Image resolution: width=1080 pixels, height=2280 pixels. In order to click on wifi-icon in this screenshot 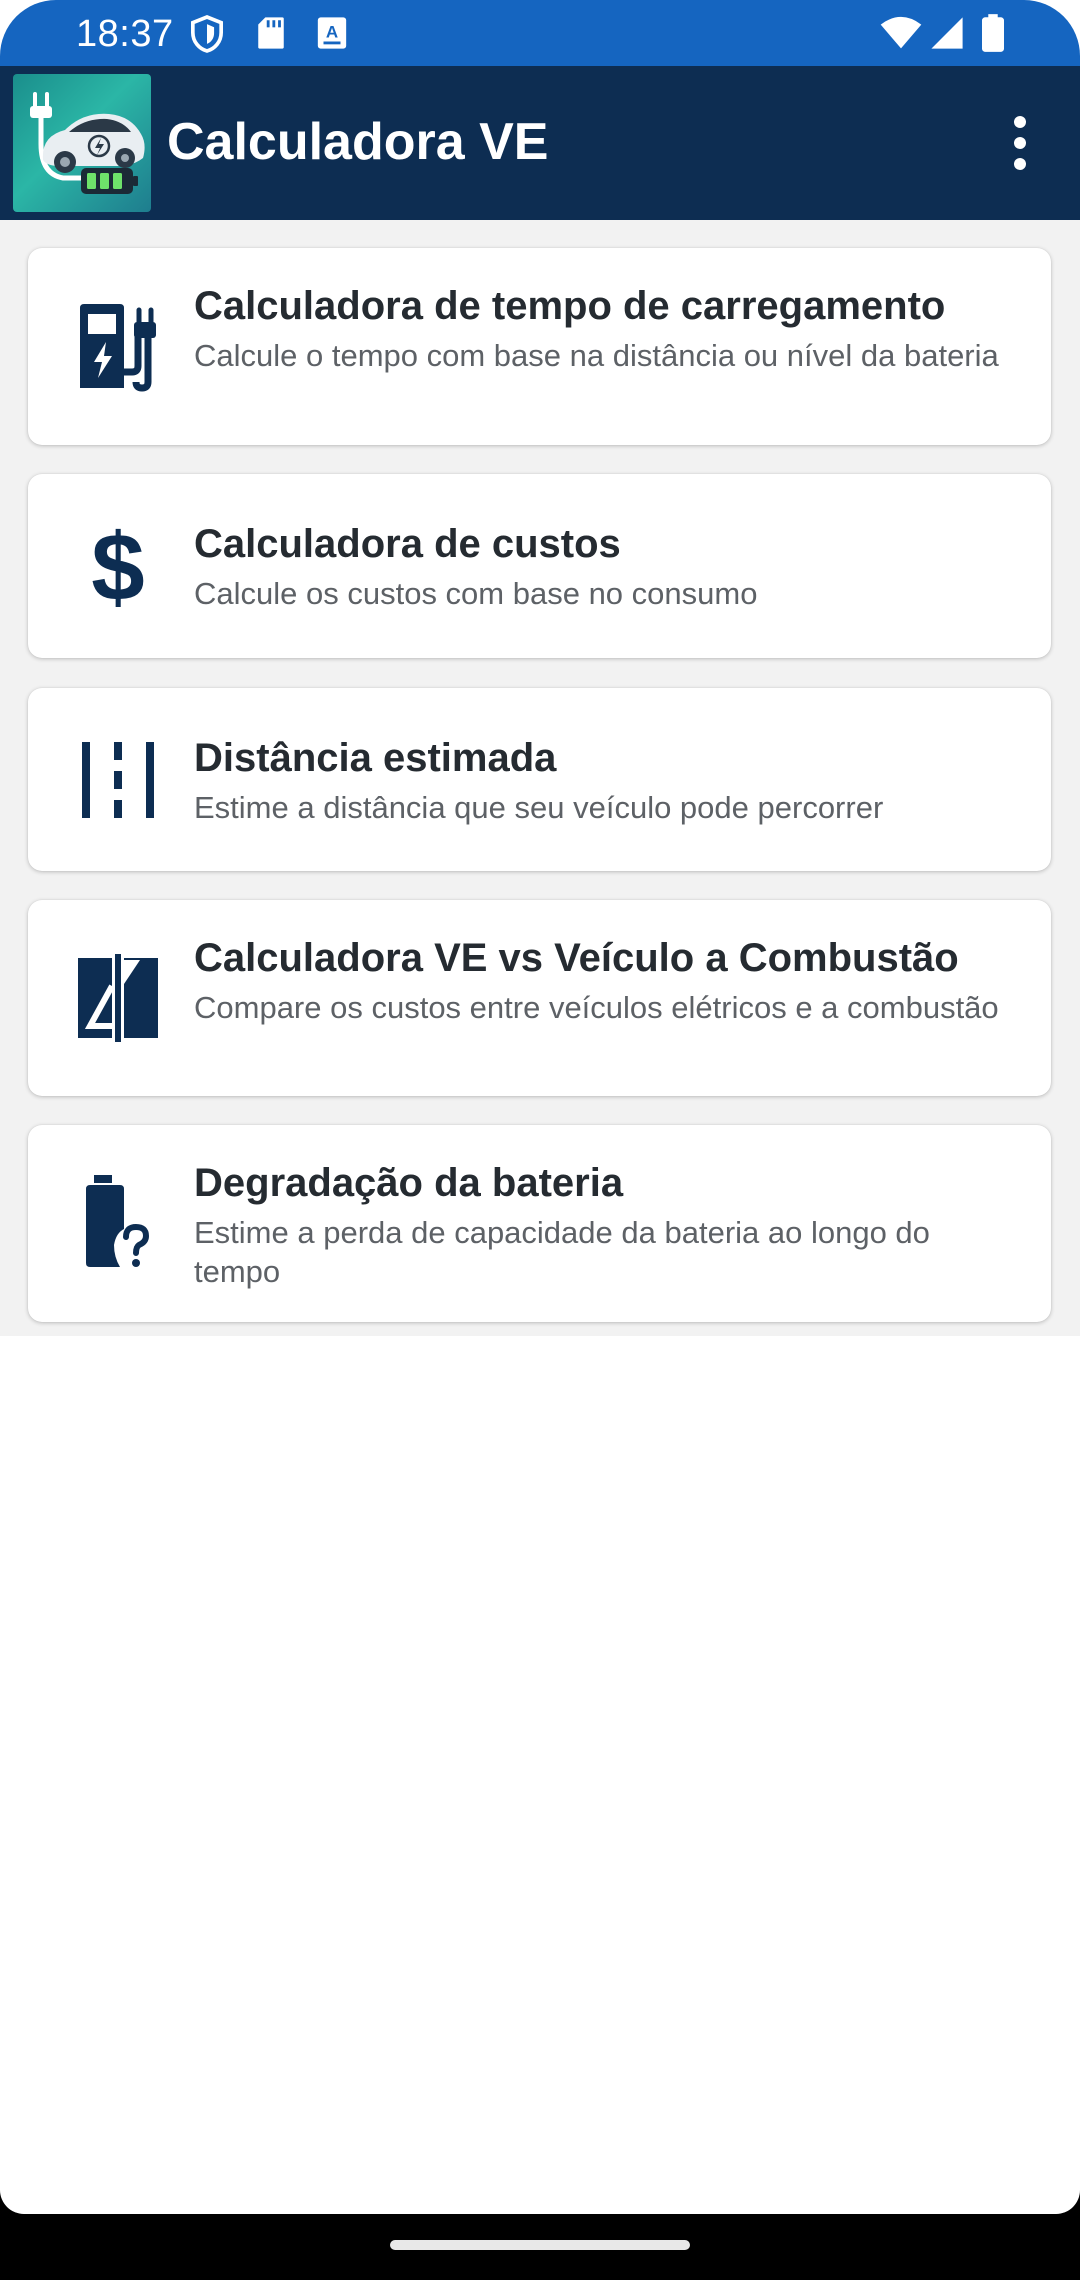, I will do `click(901, 35)`.